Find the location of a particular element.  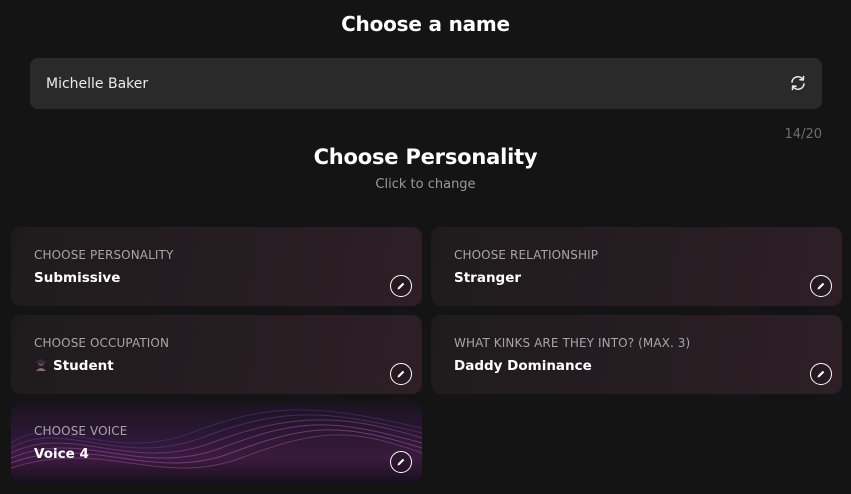

name-input-container is located at coordinates (426, 83).